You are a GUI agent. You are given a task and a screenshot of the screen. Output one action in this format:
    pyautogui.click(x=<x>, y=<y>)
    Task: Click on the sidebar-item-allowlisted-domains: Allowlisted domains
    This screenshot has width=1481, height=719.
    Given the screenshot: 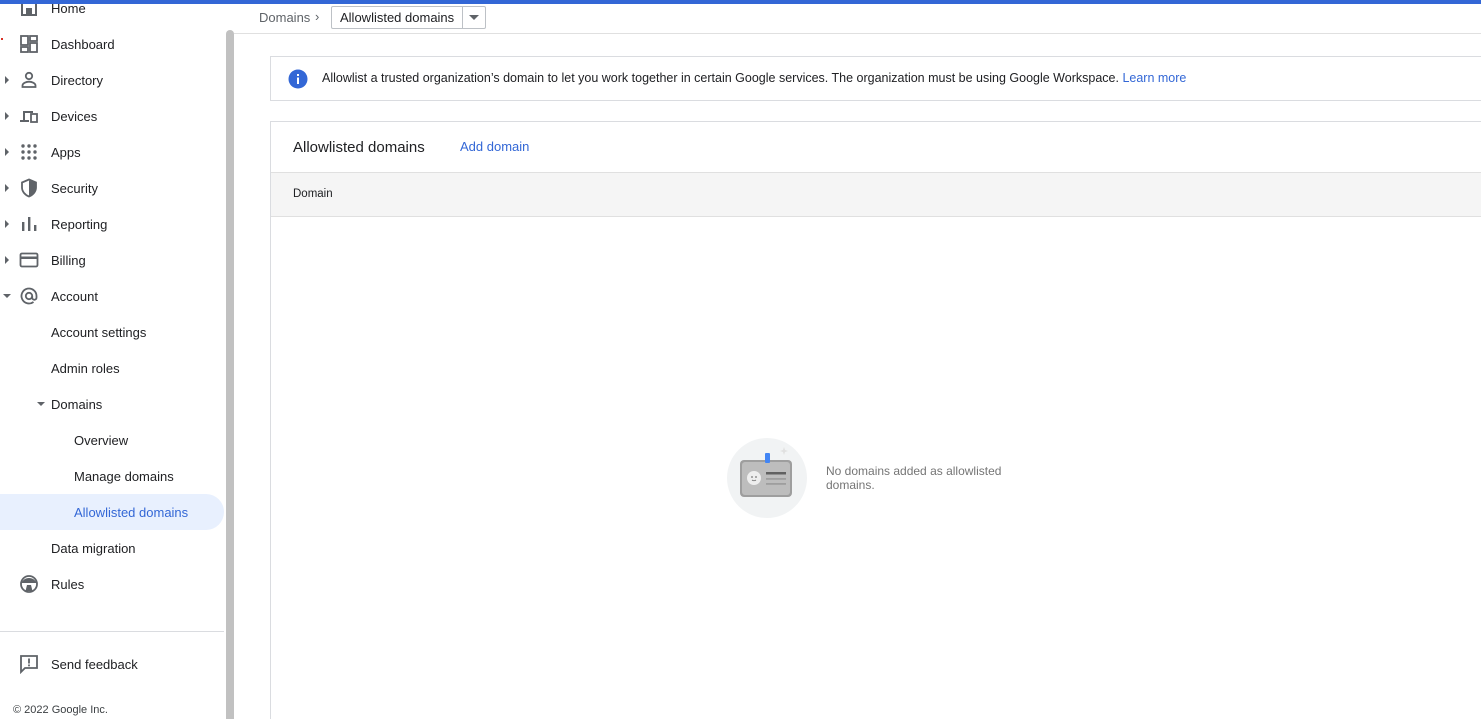 What is the action you would take?
    pyautogui.click(x=112, y=512)
    